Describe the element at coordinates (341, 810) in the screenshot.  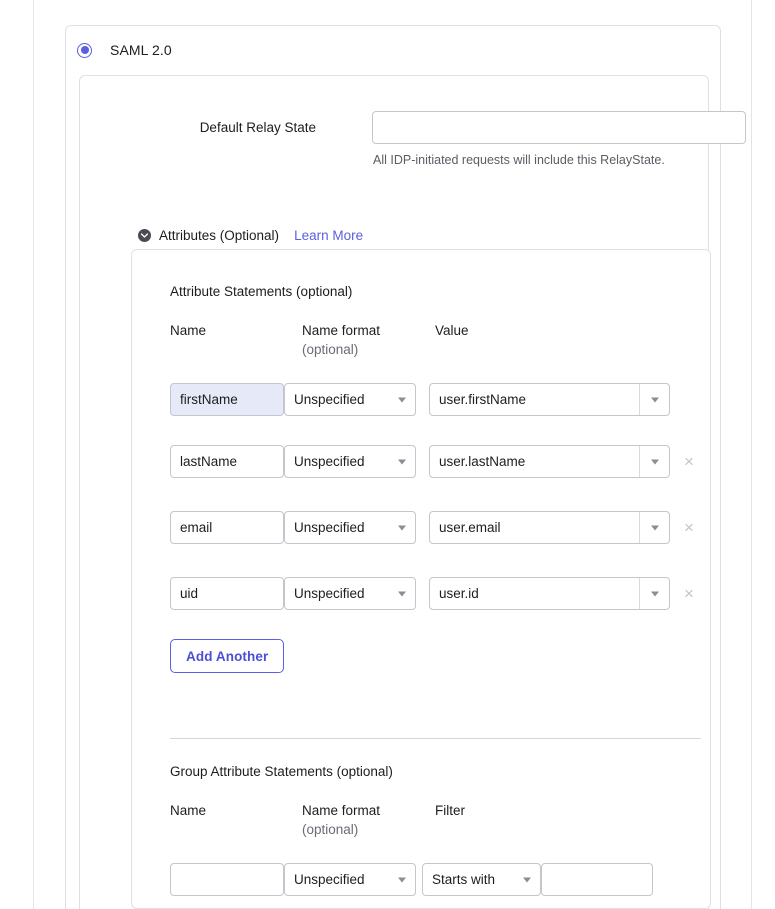
I see `group-column-header-name-format-main: Name format` at that location.